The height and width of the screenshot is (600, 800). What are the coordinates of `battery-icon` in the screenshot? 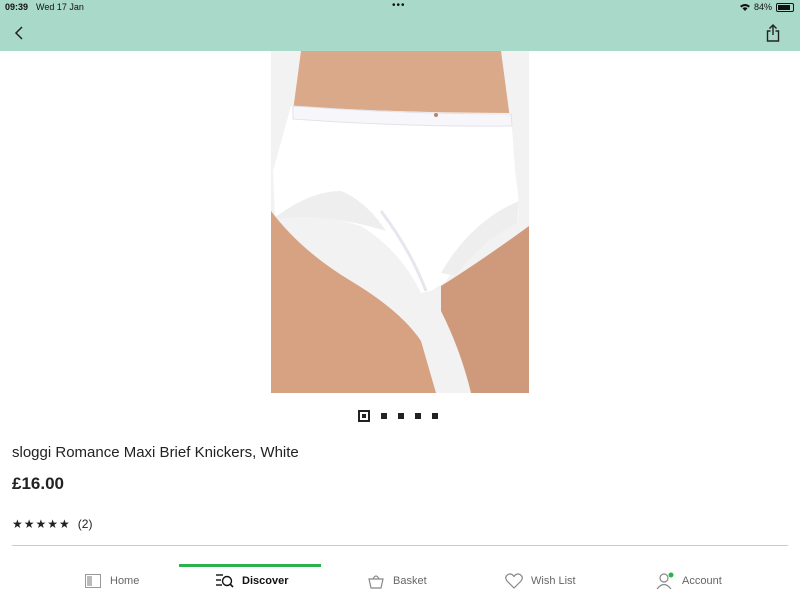 It's located at (785, 7).